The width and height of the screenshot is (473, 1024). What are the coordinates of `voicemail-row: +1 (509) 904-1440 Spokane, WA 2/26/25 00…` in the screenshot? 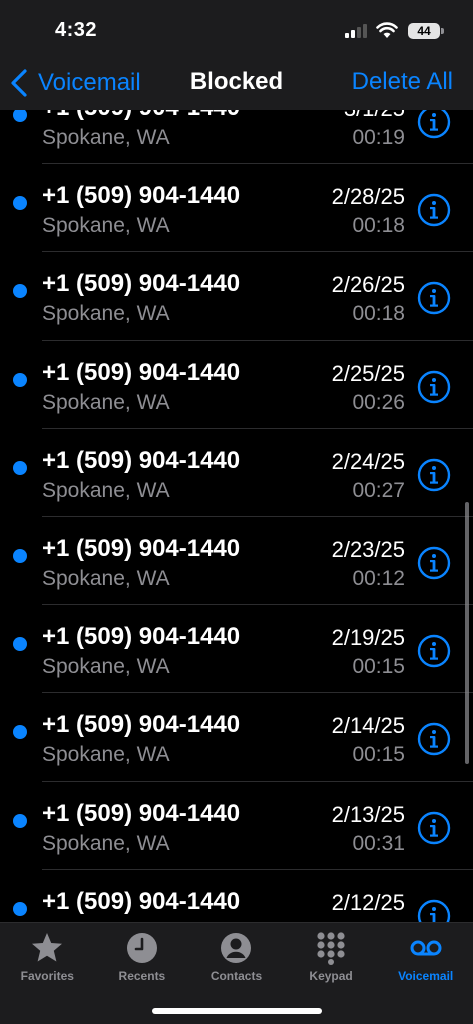 It's located at (236, 296).